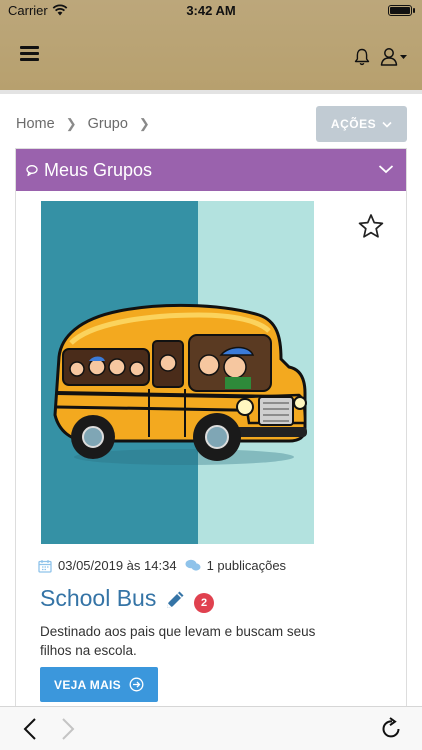 The image size is (422, 750). I want to click on see-more-label: VEJA MAIS, so click(87, 684).